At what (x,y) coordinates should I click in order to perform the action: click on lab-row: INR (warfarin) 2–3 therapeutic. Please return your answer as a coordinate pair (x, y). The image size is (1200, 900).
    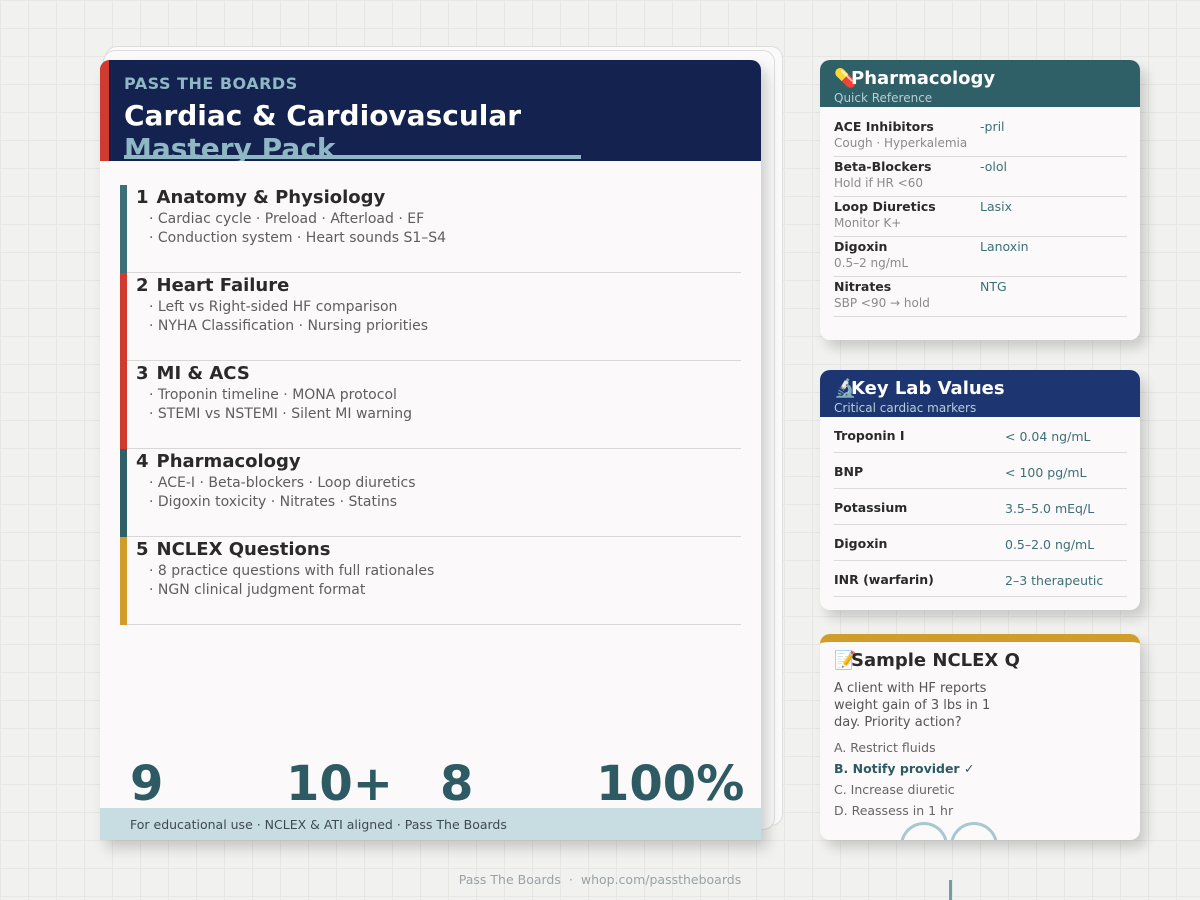
    Looking at the image, I should click on (980, 579).